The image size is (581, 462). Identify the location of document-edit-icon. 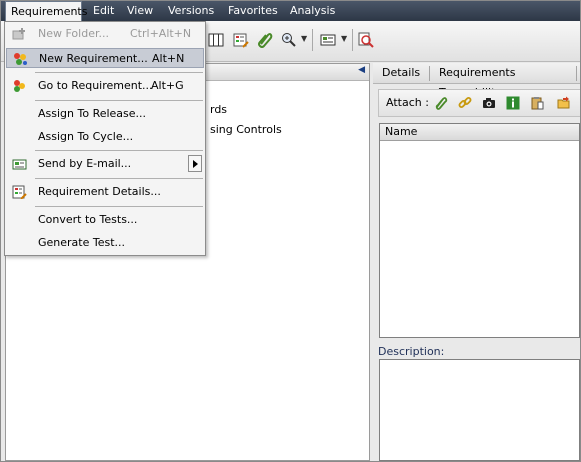
(241, 40).